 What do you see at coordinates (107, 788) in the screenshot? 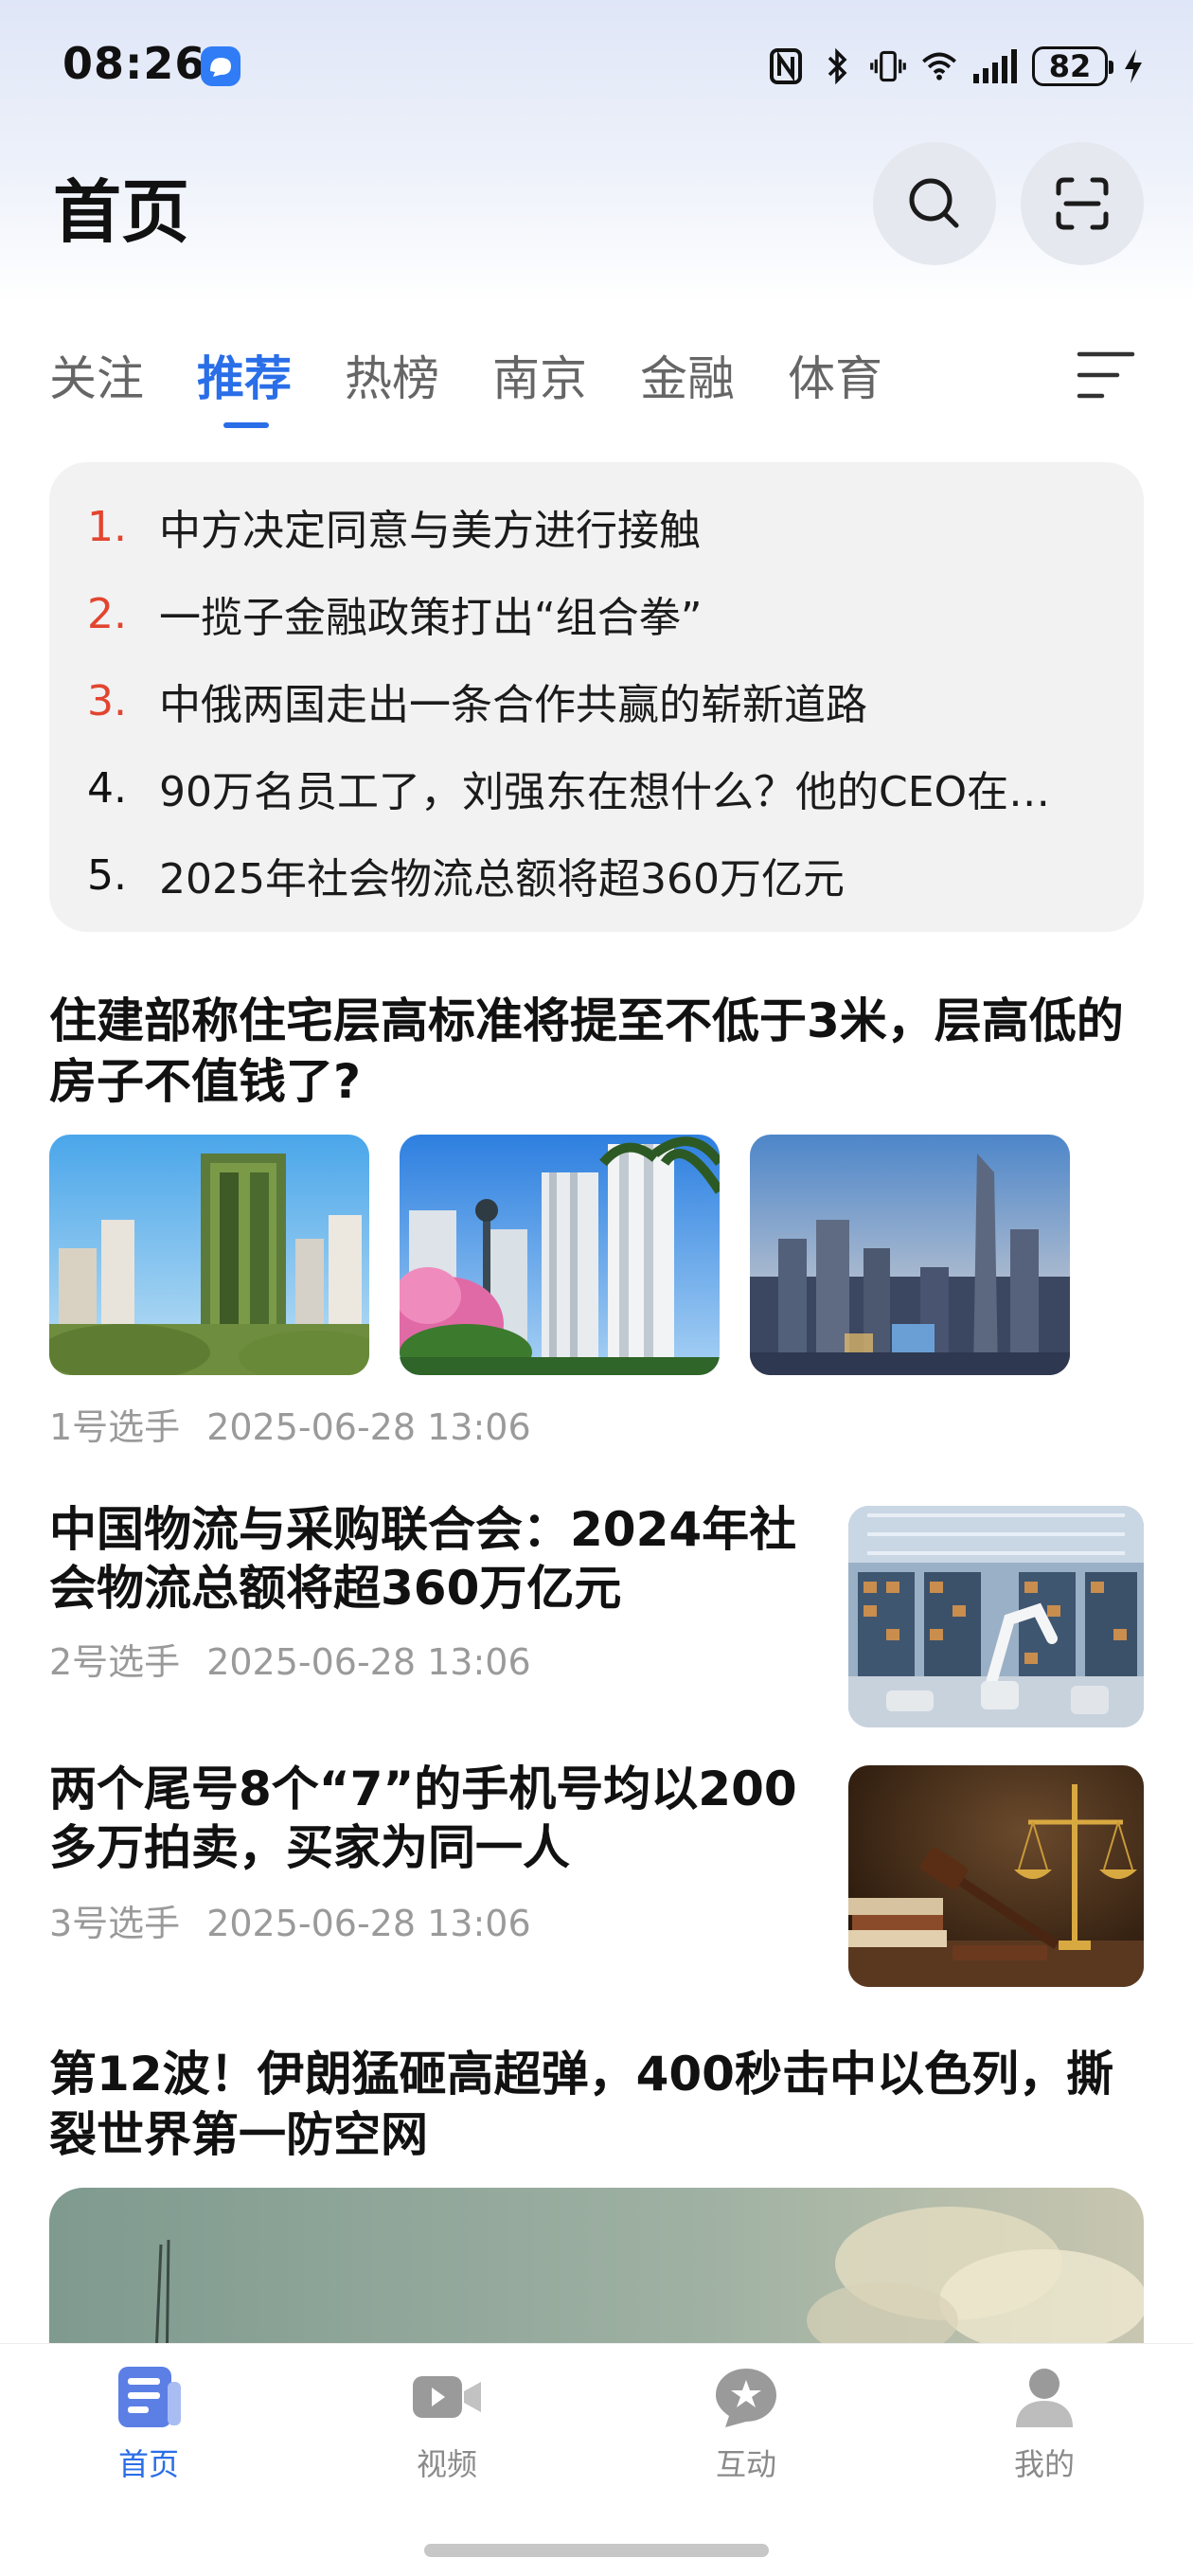
I see `hot-rank: 4.` at bounding box center [107, 788].